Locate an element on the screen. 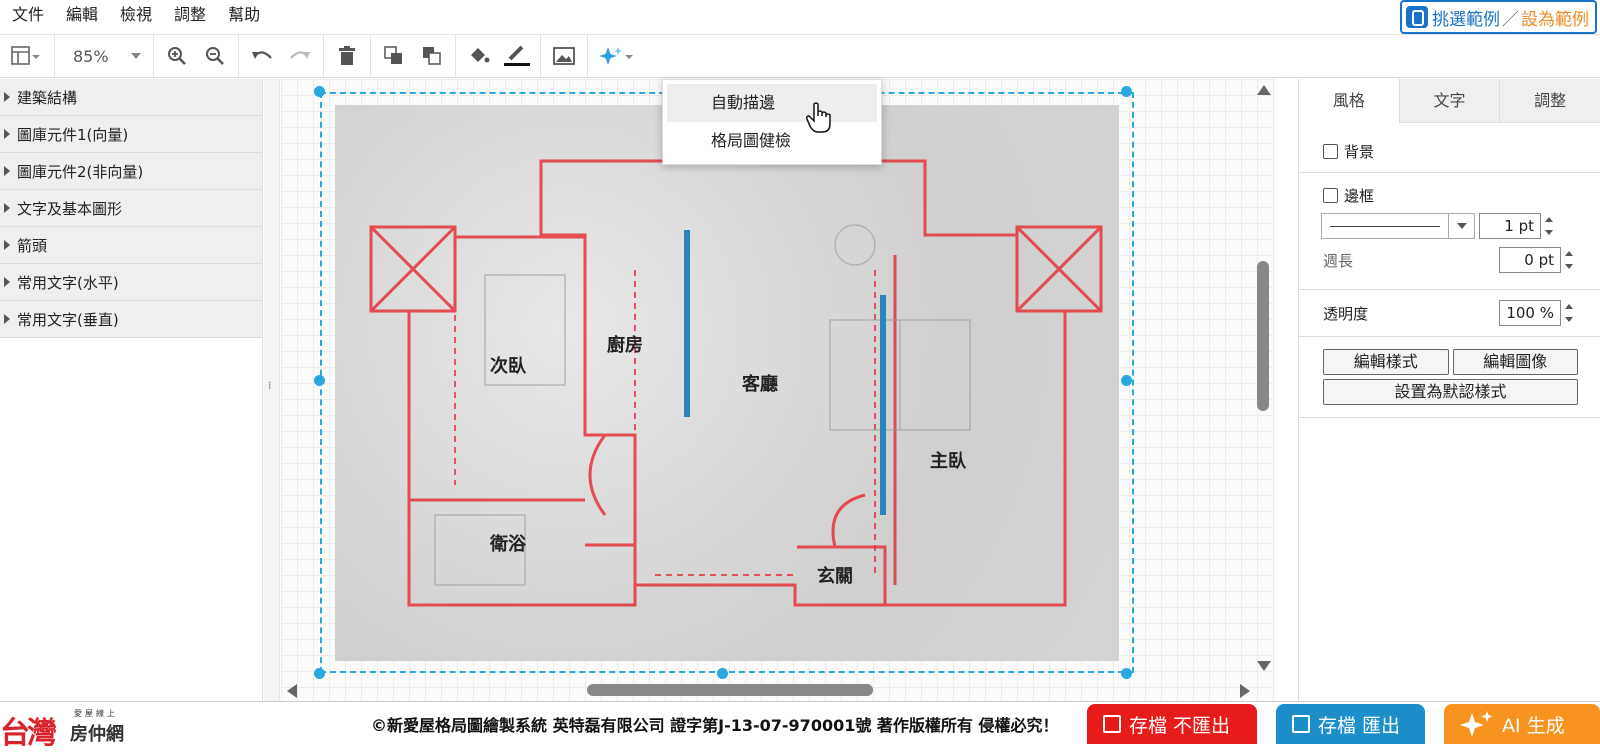  save-export-button: 存檔 匯出 is located at coordinates (1350, 724).